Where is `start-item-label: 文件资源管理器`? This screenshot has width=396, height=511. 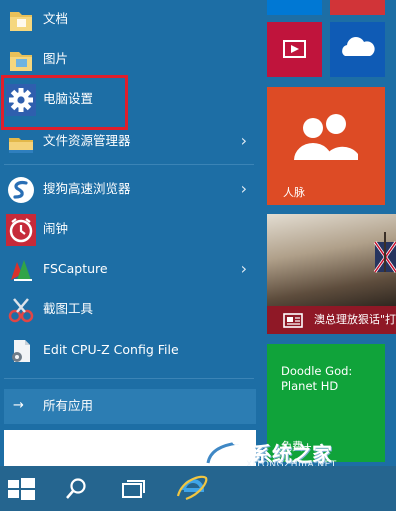
start-item-label: 文件资源管理器 is located at coordinates (87, 140).